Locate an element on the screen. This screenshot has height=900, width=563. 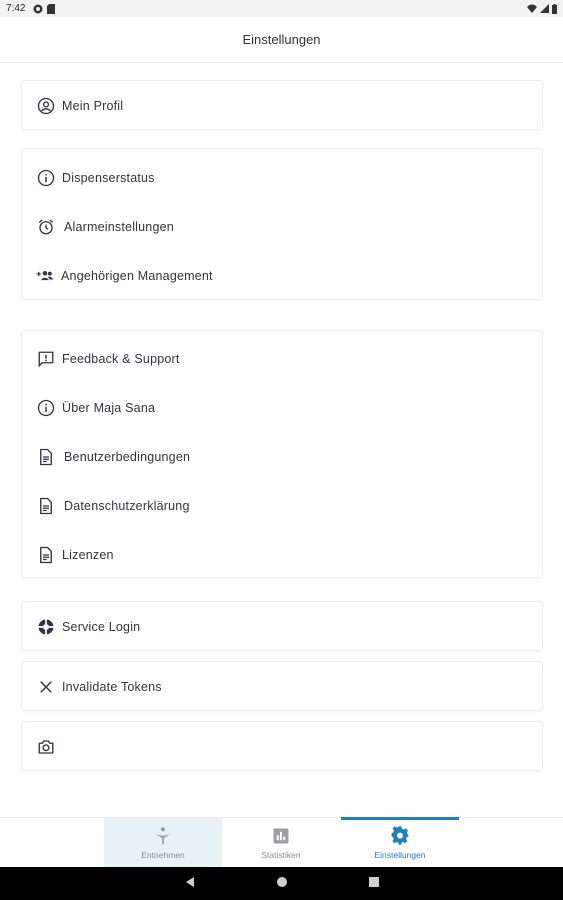
close-icon is located at coordinates (46, 687).